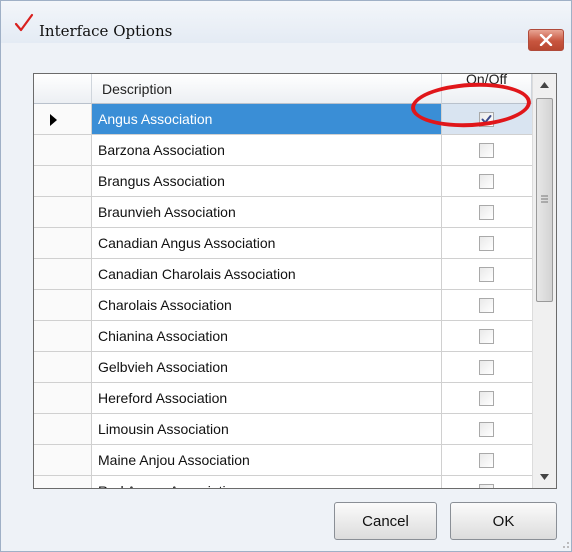 The image size is (572, 552). I want to click on table-row: Chianina Association, so click(283, 336).